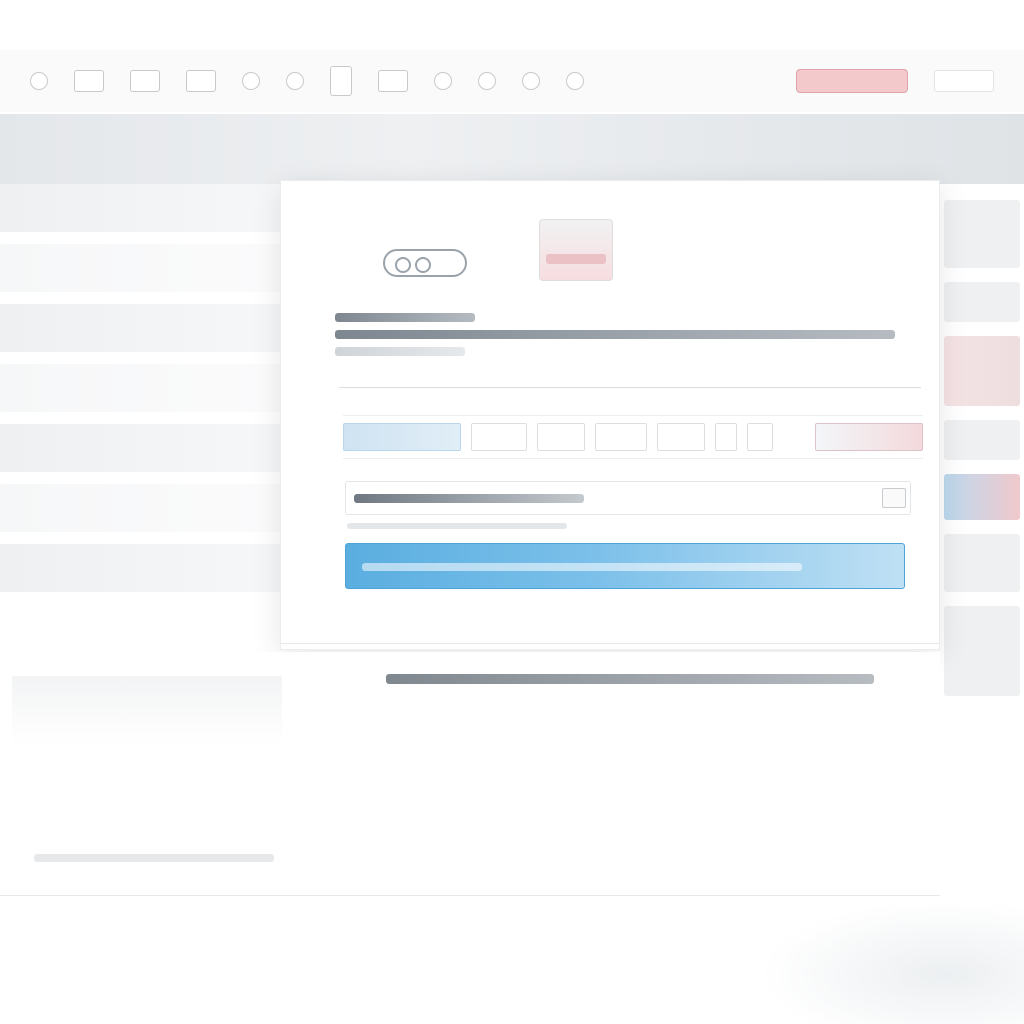 This screenshot has width=1024, height=1024. I want to click on tab-action-button, so click(869, 437).